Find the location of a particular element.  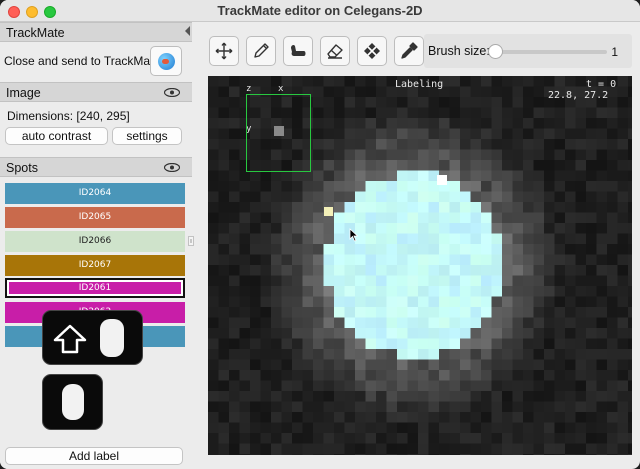

close-send-label: Close and send to TrackMate is located at coordinates (82, 61).